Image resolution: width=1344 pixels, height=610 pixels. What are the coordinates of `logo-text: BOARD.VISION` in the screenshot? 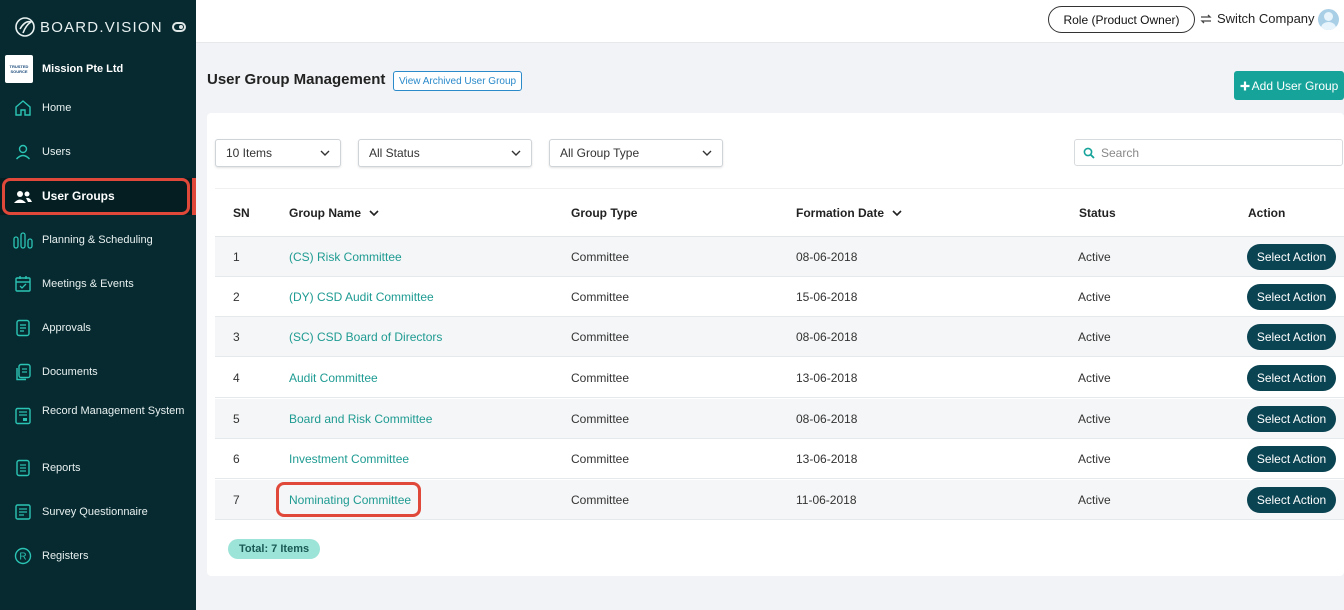 It's located at (101, 27).